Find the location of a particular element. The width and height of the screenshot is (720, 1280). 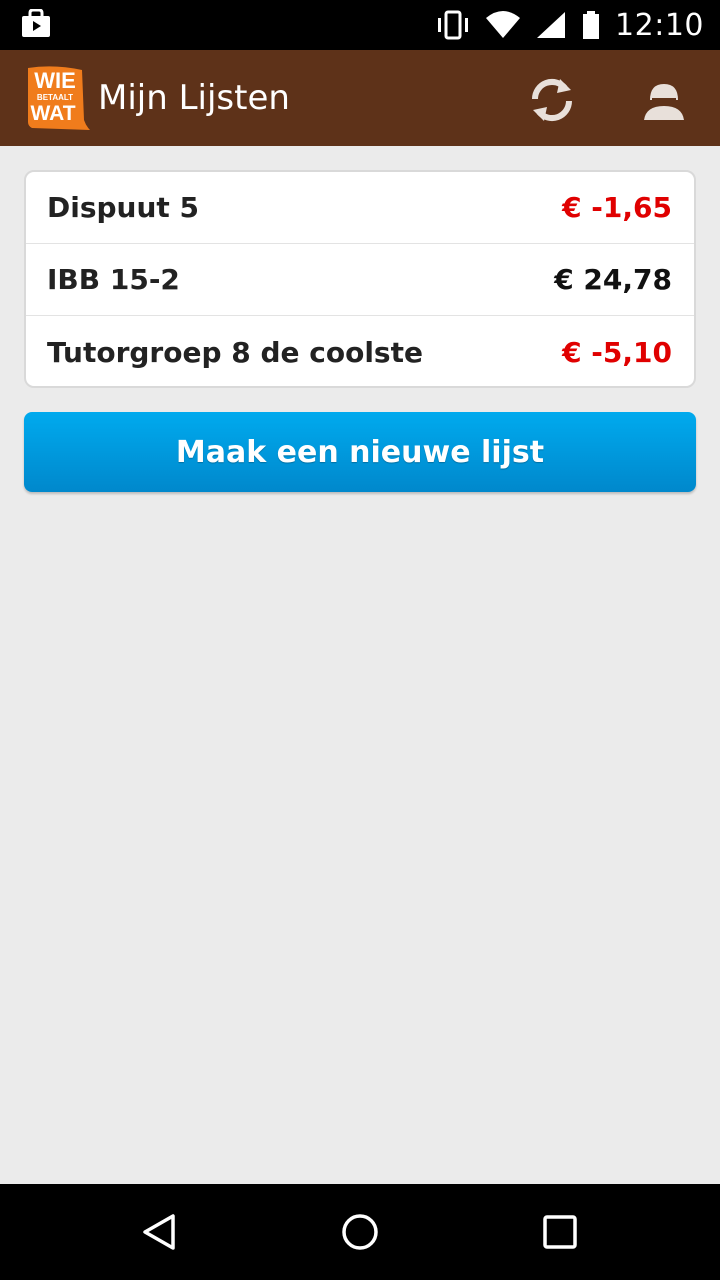

navigation-bar is located at coordinates (360, 1232).